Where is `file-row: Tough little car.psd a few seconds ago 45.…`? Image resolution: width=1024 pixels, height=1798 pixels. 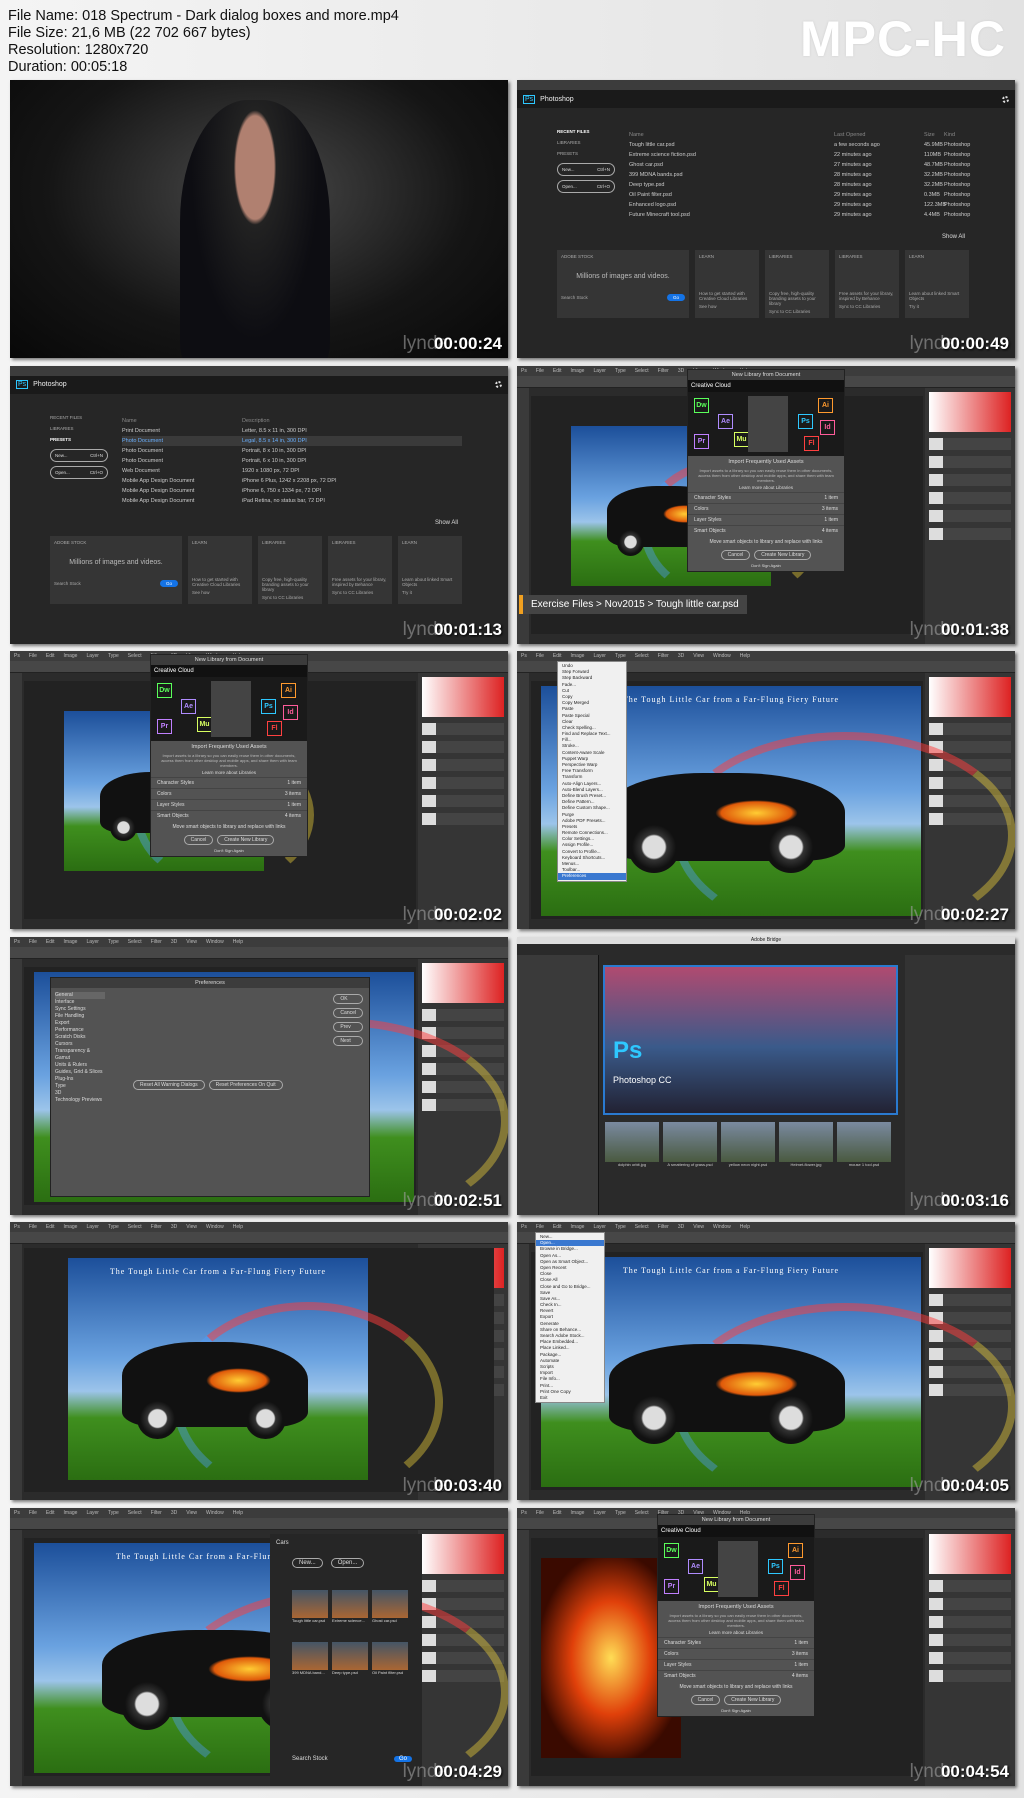
file-row: Tough little car.psd a few seconds ago 45.… is located at coordinates (799, 145).